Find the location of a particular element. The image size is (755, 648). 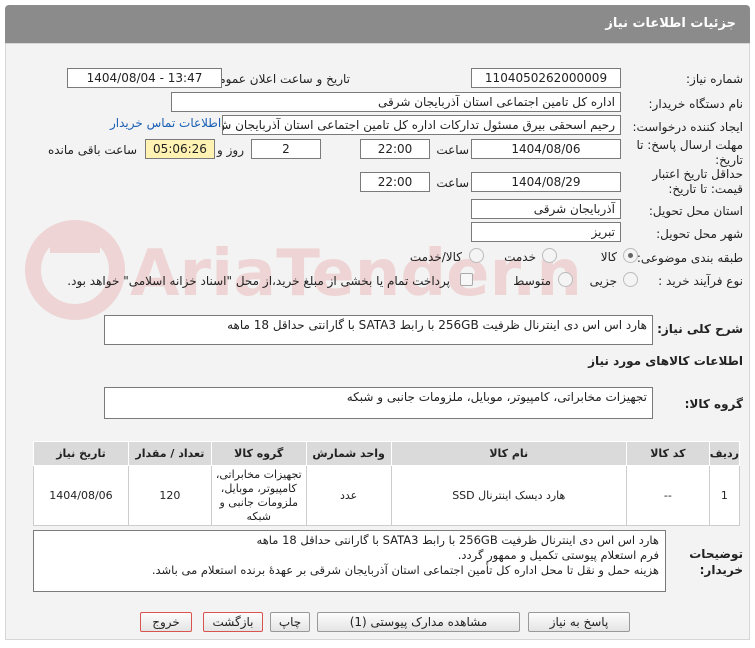

days-label: روز و is located at coordinates (230, 150).